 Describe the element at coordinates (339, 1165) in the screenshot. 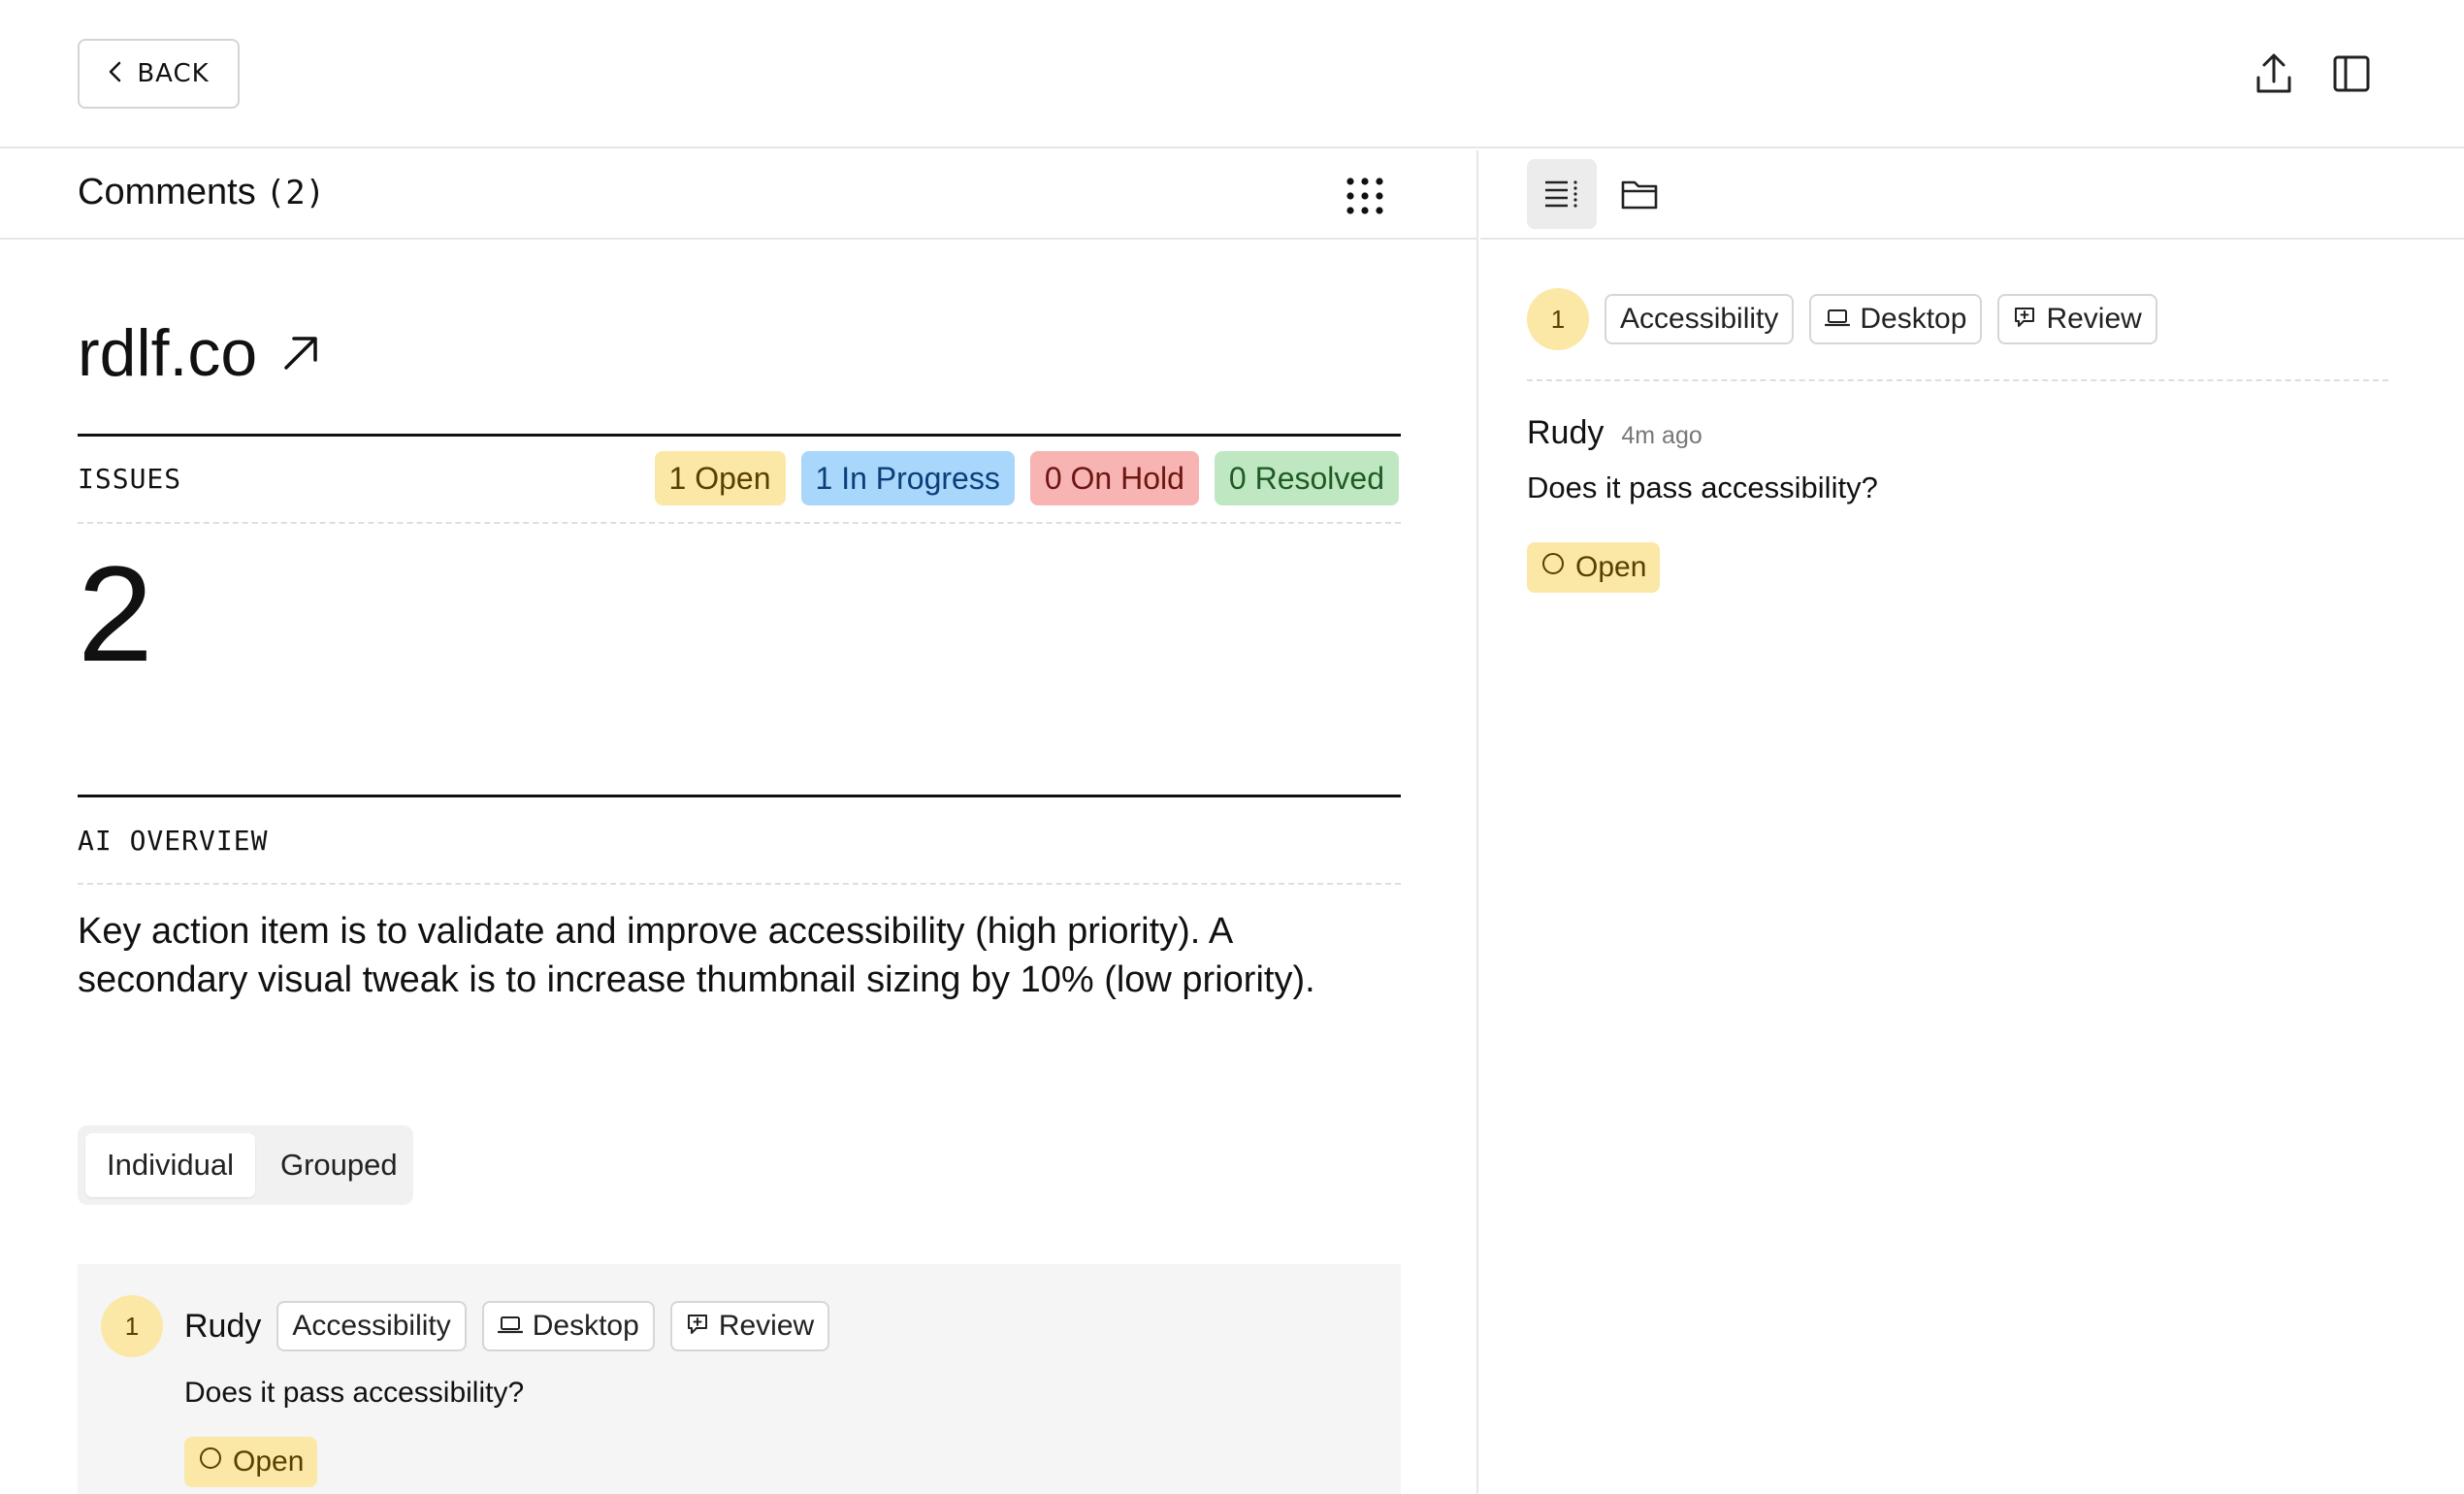

I see `grouped-view-button: Grouped` at that location.